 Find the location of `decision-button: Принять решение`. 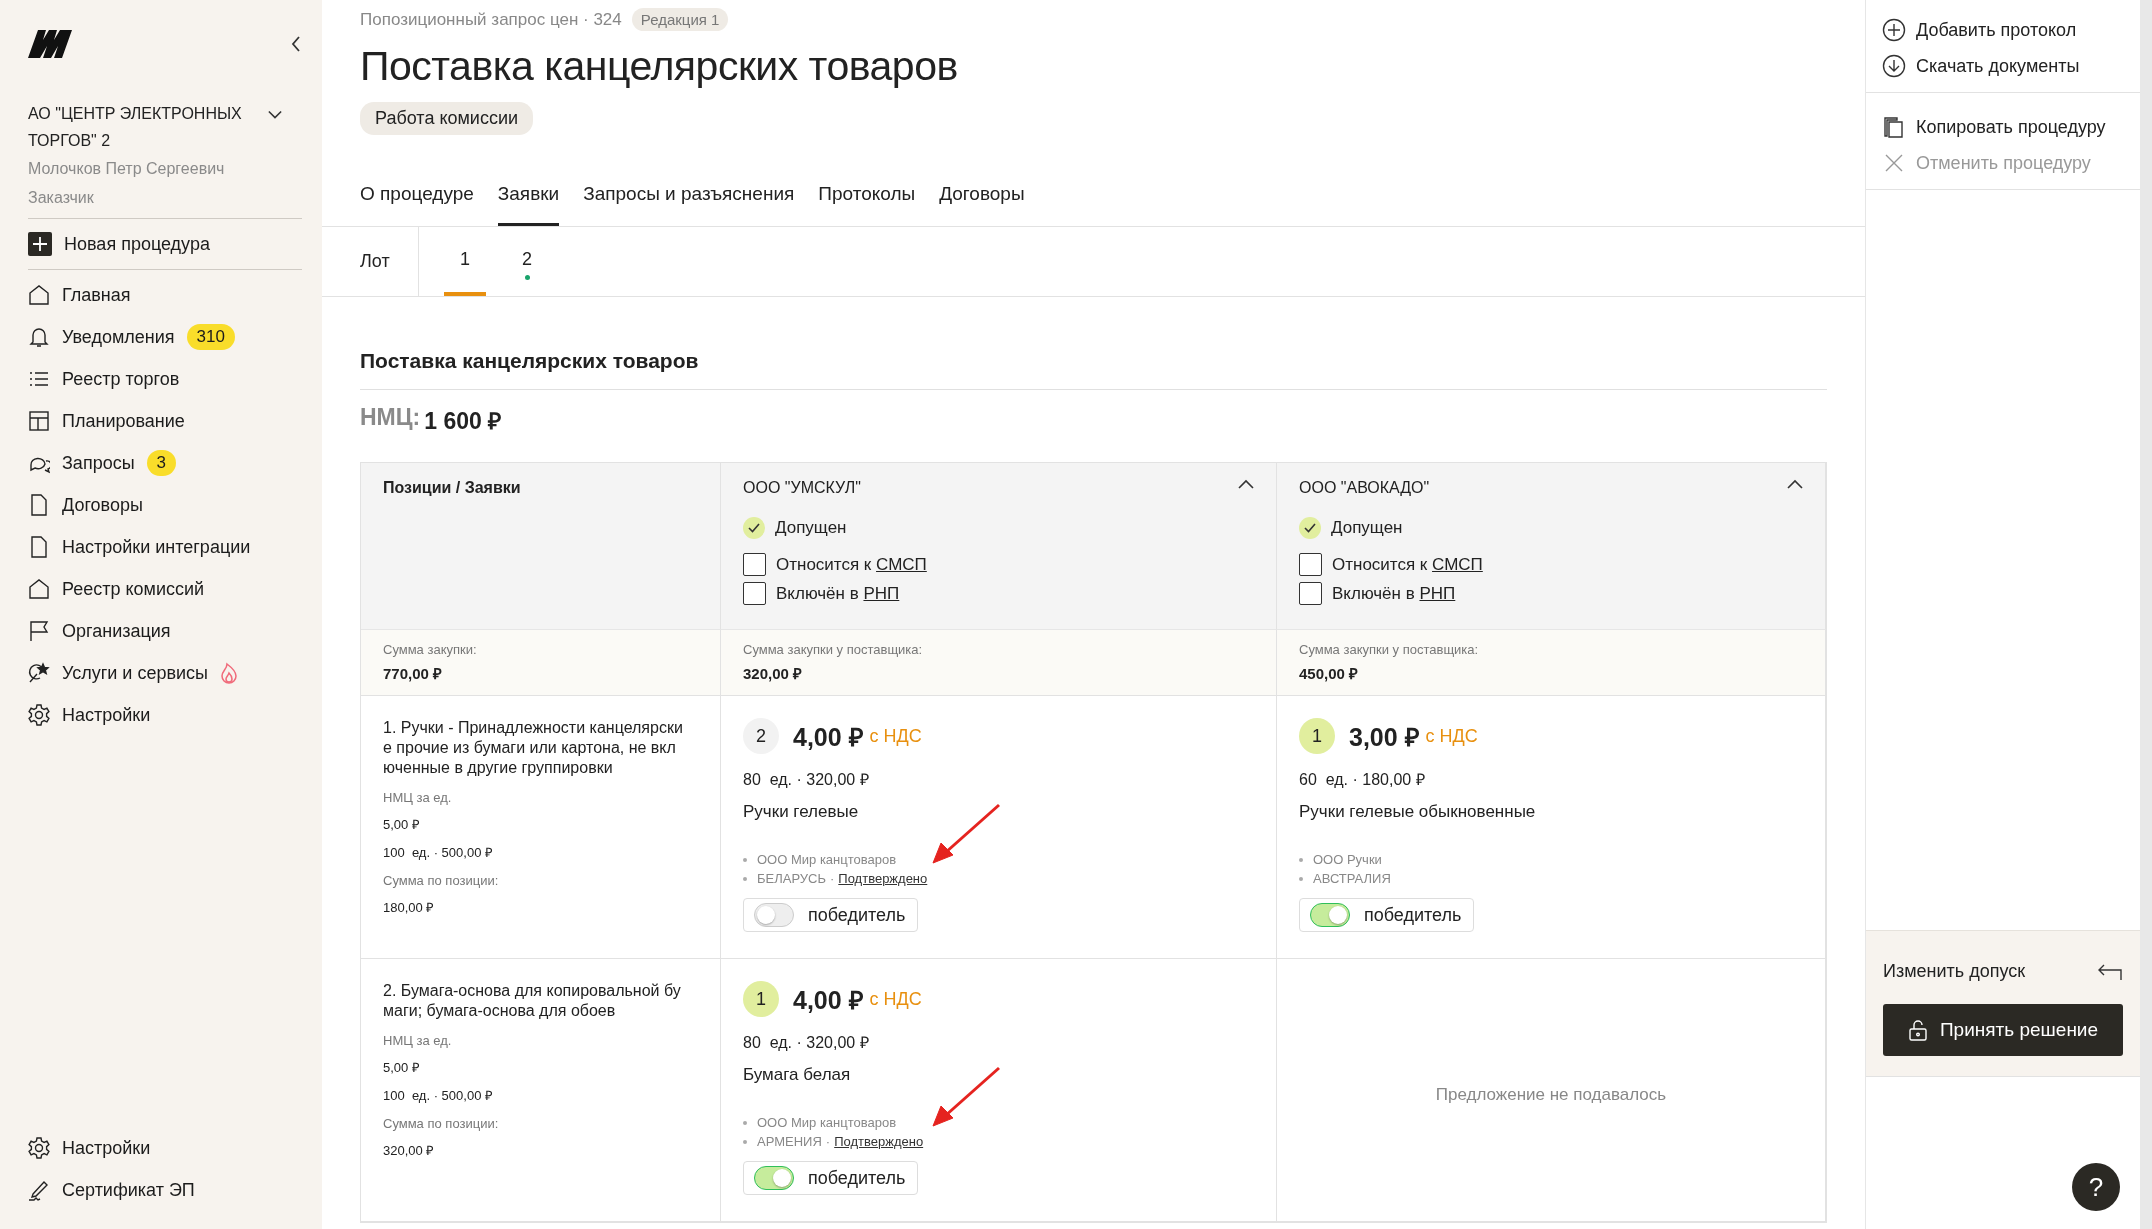

decision-button: Принять решение is located at coordinates (2003, 1030).